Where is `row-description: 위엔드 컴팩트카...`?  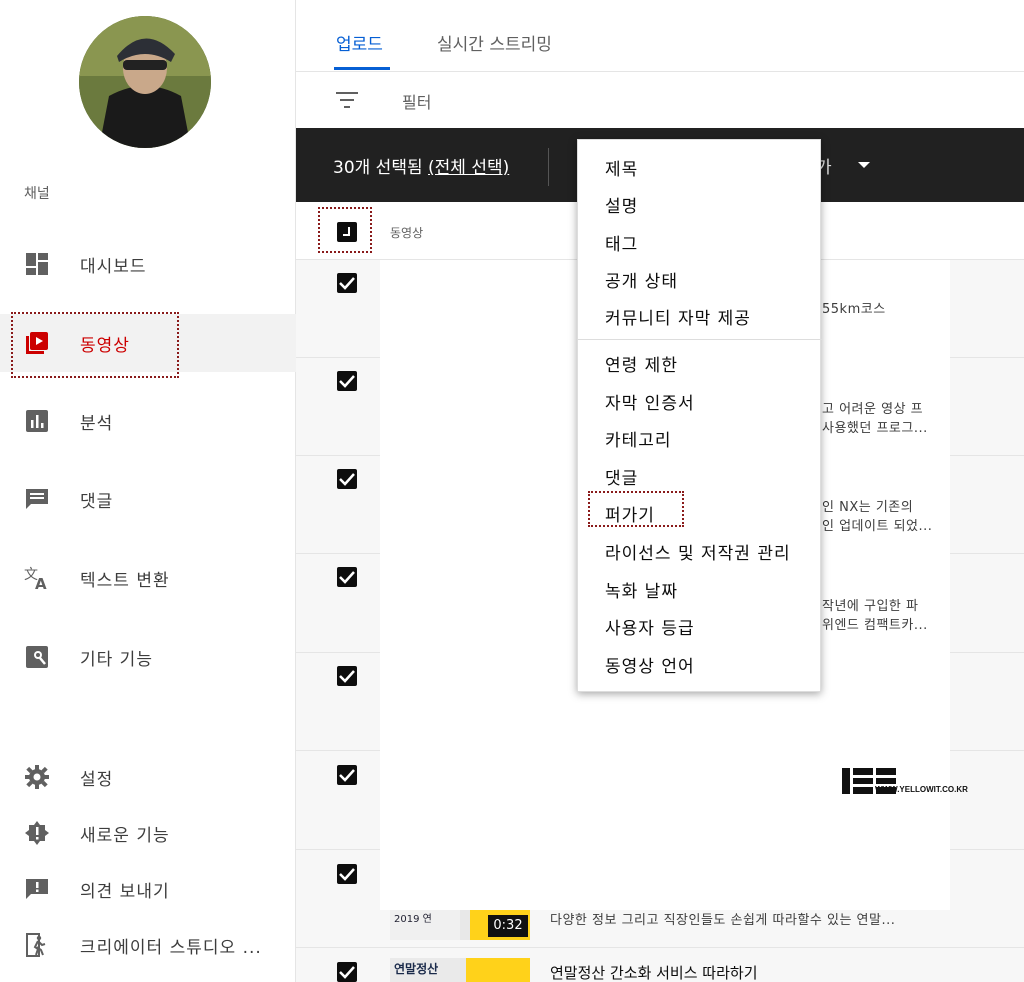 row-description: 위엔드 컴팩트카... is located at coordinates (875, 625).